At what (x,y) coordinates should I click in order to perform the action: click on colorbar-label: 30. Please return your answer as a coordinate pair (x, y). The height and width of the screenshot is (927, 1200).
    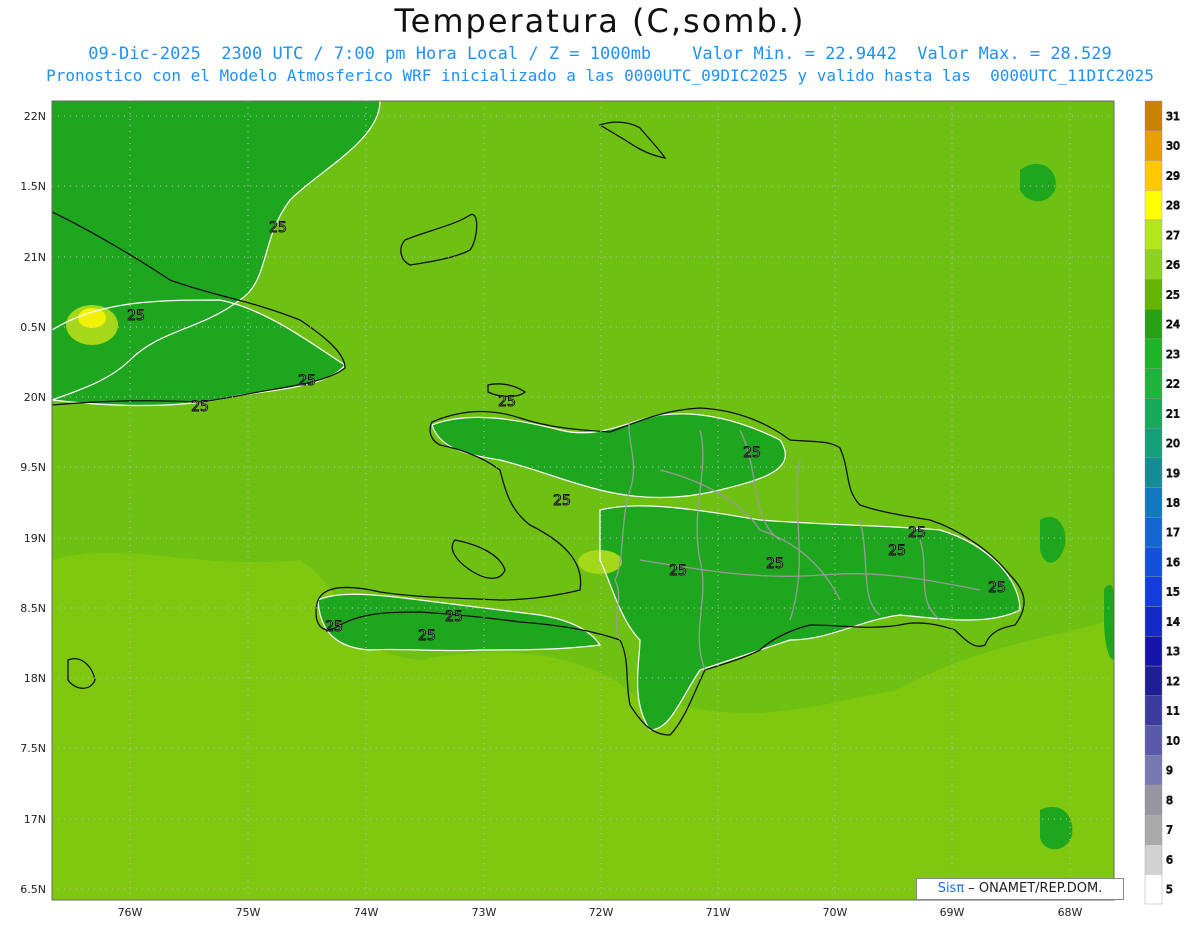
    Looking at the image, I should click on (1173, 146).